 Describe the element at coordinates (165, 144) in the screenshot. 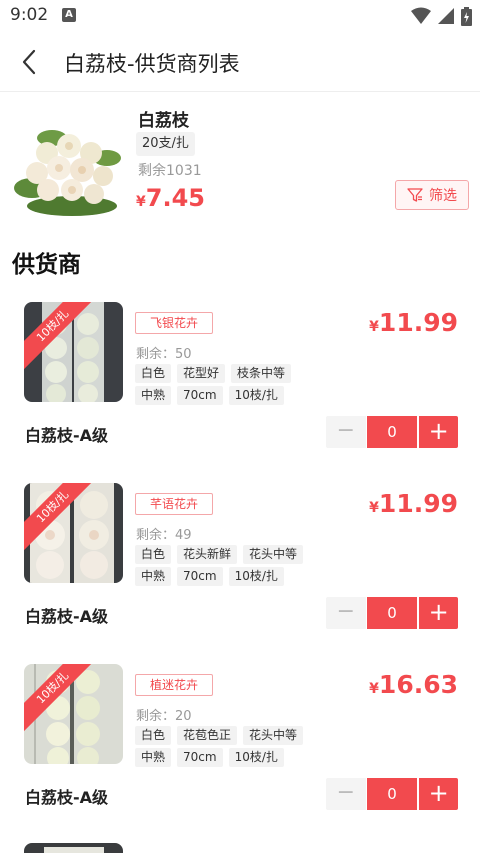

I see `product-spec-chip: 20支/扎` at that location.